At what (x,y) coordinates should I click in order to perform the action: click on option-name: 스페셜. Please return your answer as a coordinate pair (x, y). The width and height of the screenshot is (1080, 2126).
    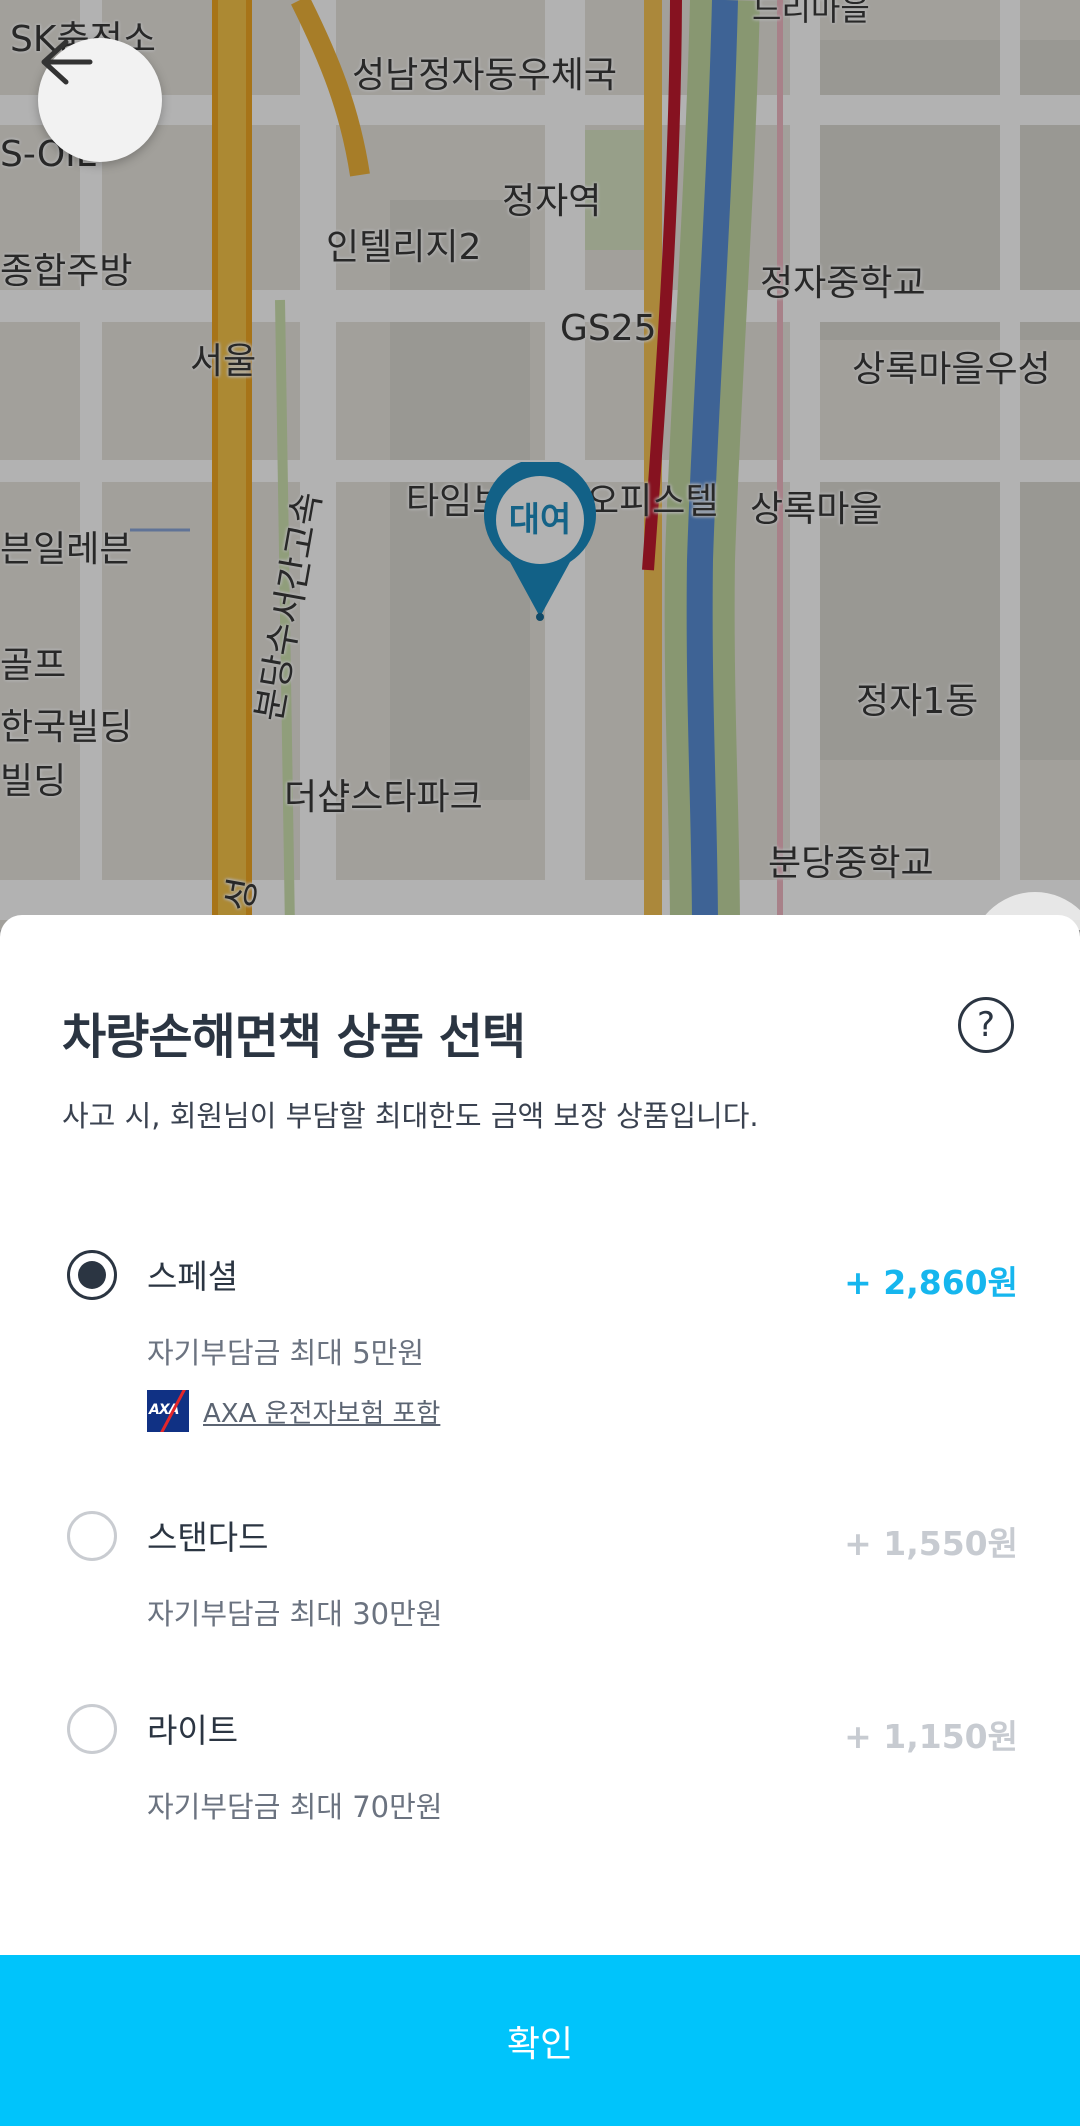
    Looking at the image, I should click on (193, 1276).